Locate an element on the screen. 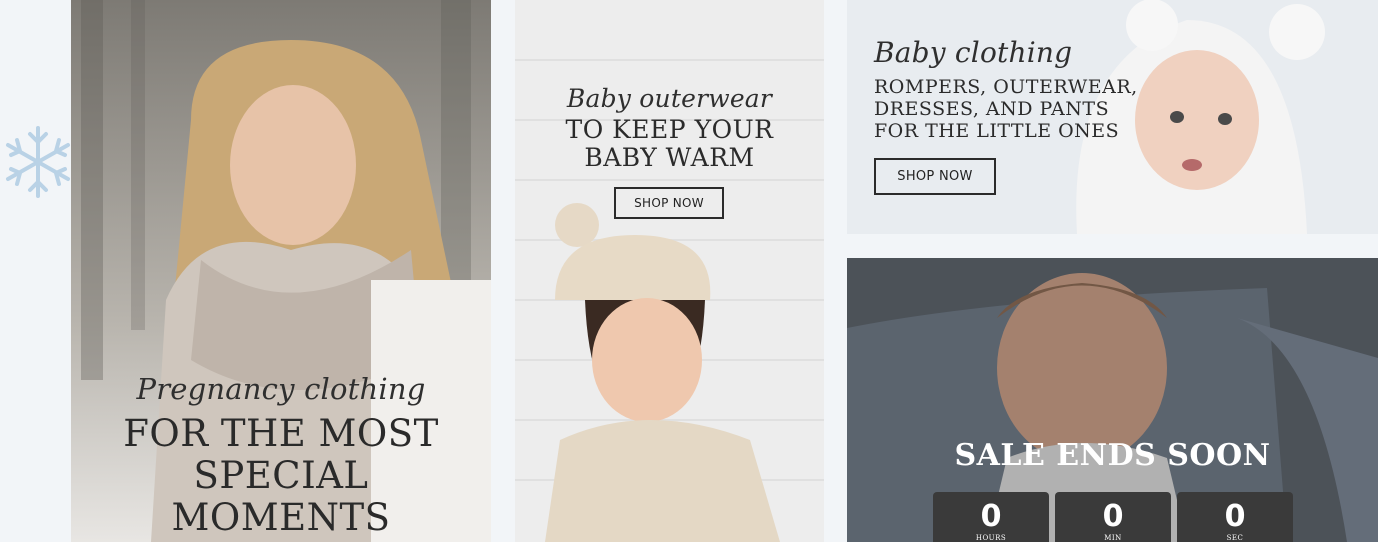 This screenshot has width=1378, height=542. outerwear-headline-line: TO KEEP YOUR is located at coordinates (669, 129).